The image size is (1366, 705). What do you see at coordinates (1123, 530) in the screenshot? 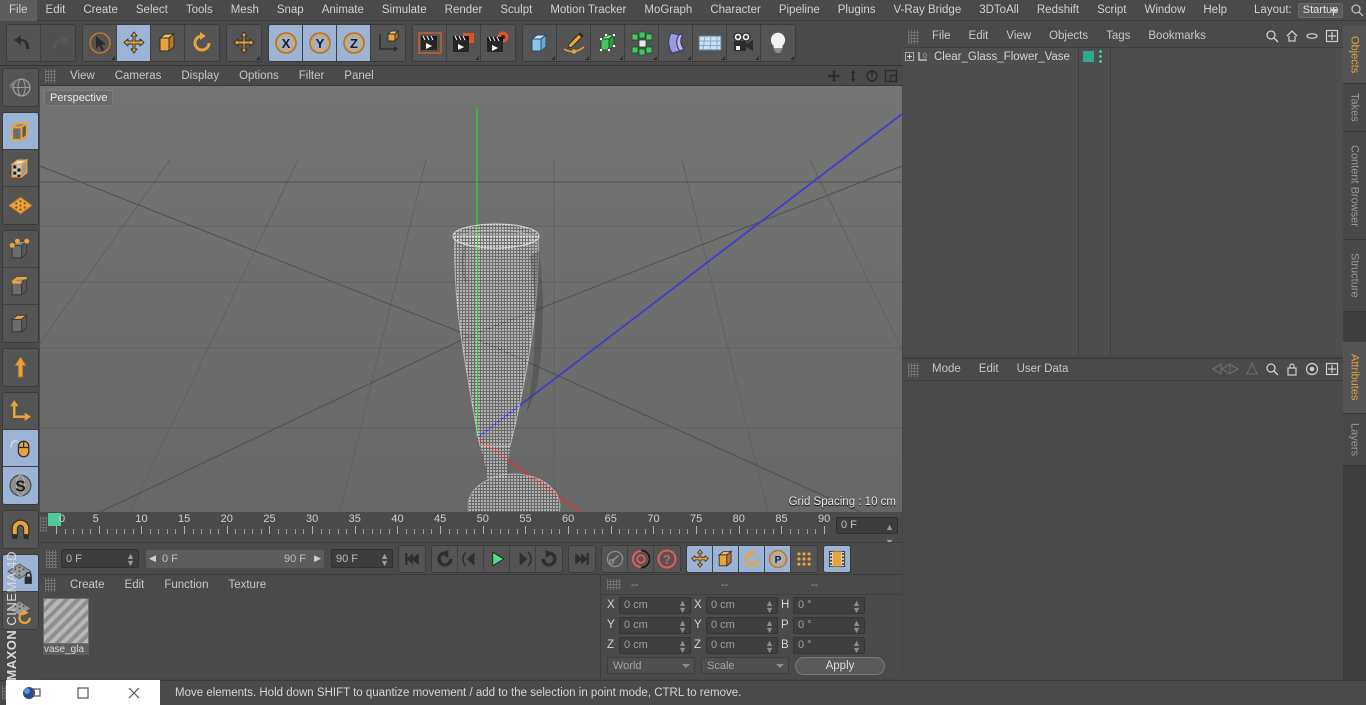
I see `attributes-content` at bounding box center [1123, 530].